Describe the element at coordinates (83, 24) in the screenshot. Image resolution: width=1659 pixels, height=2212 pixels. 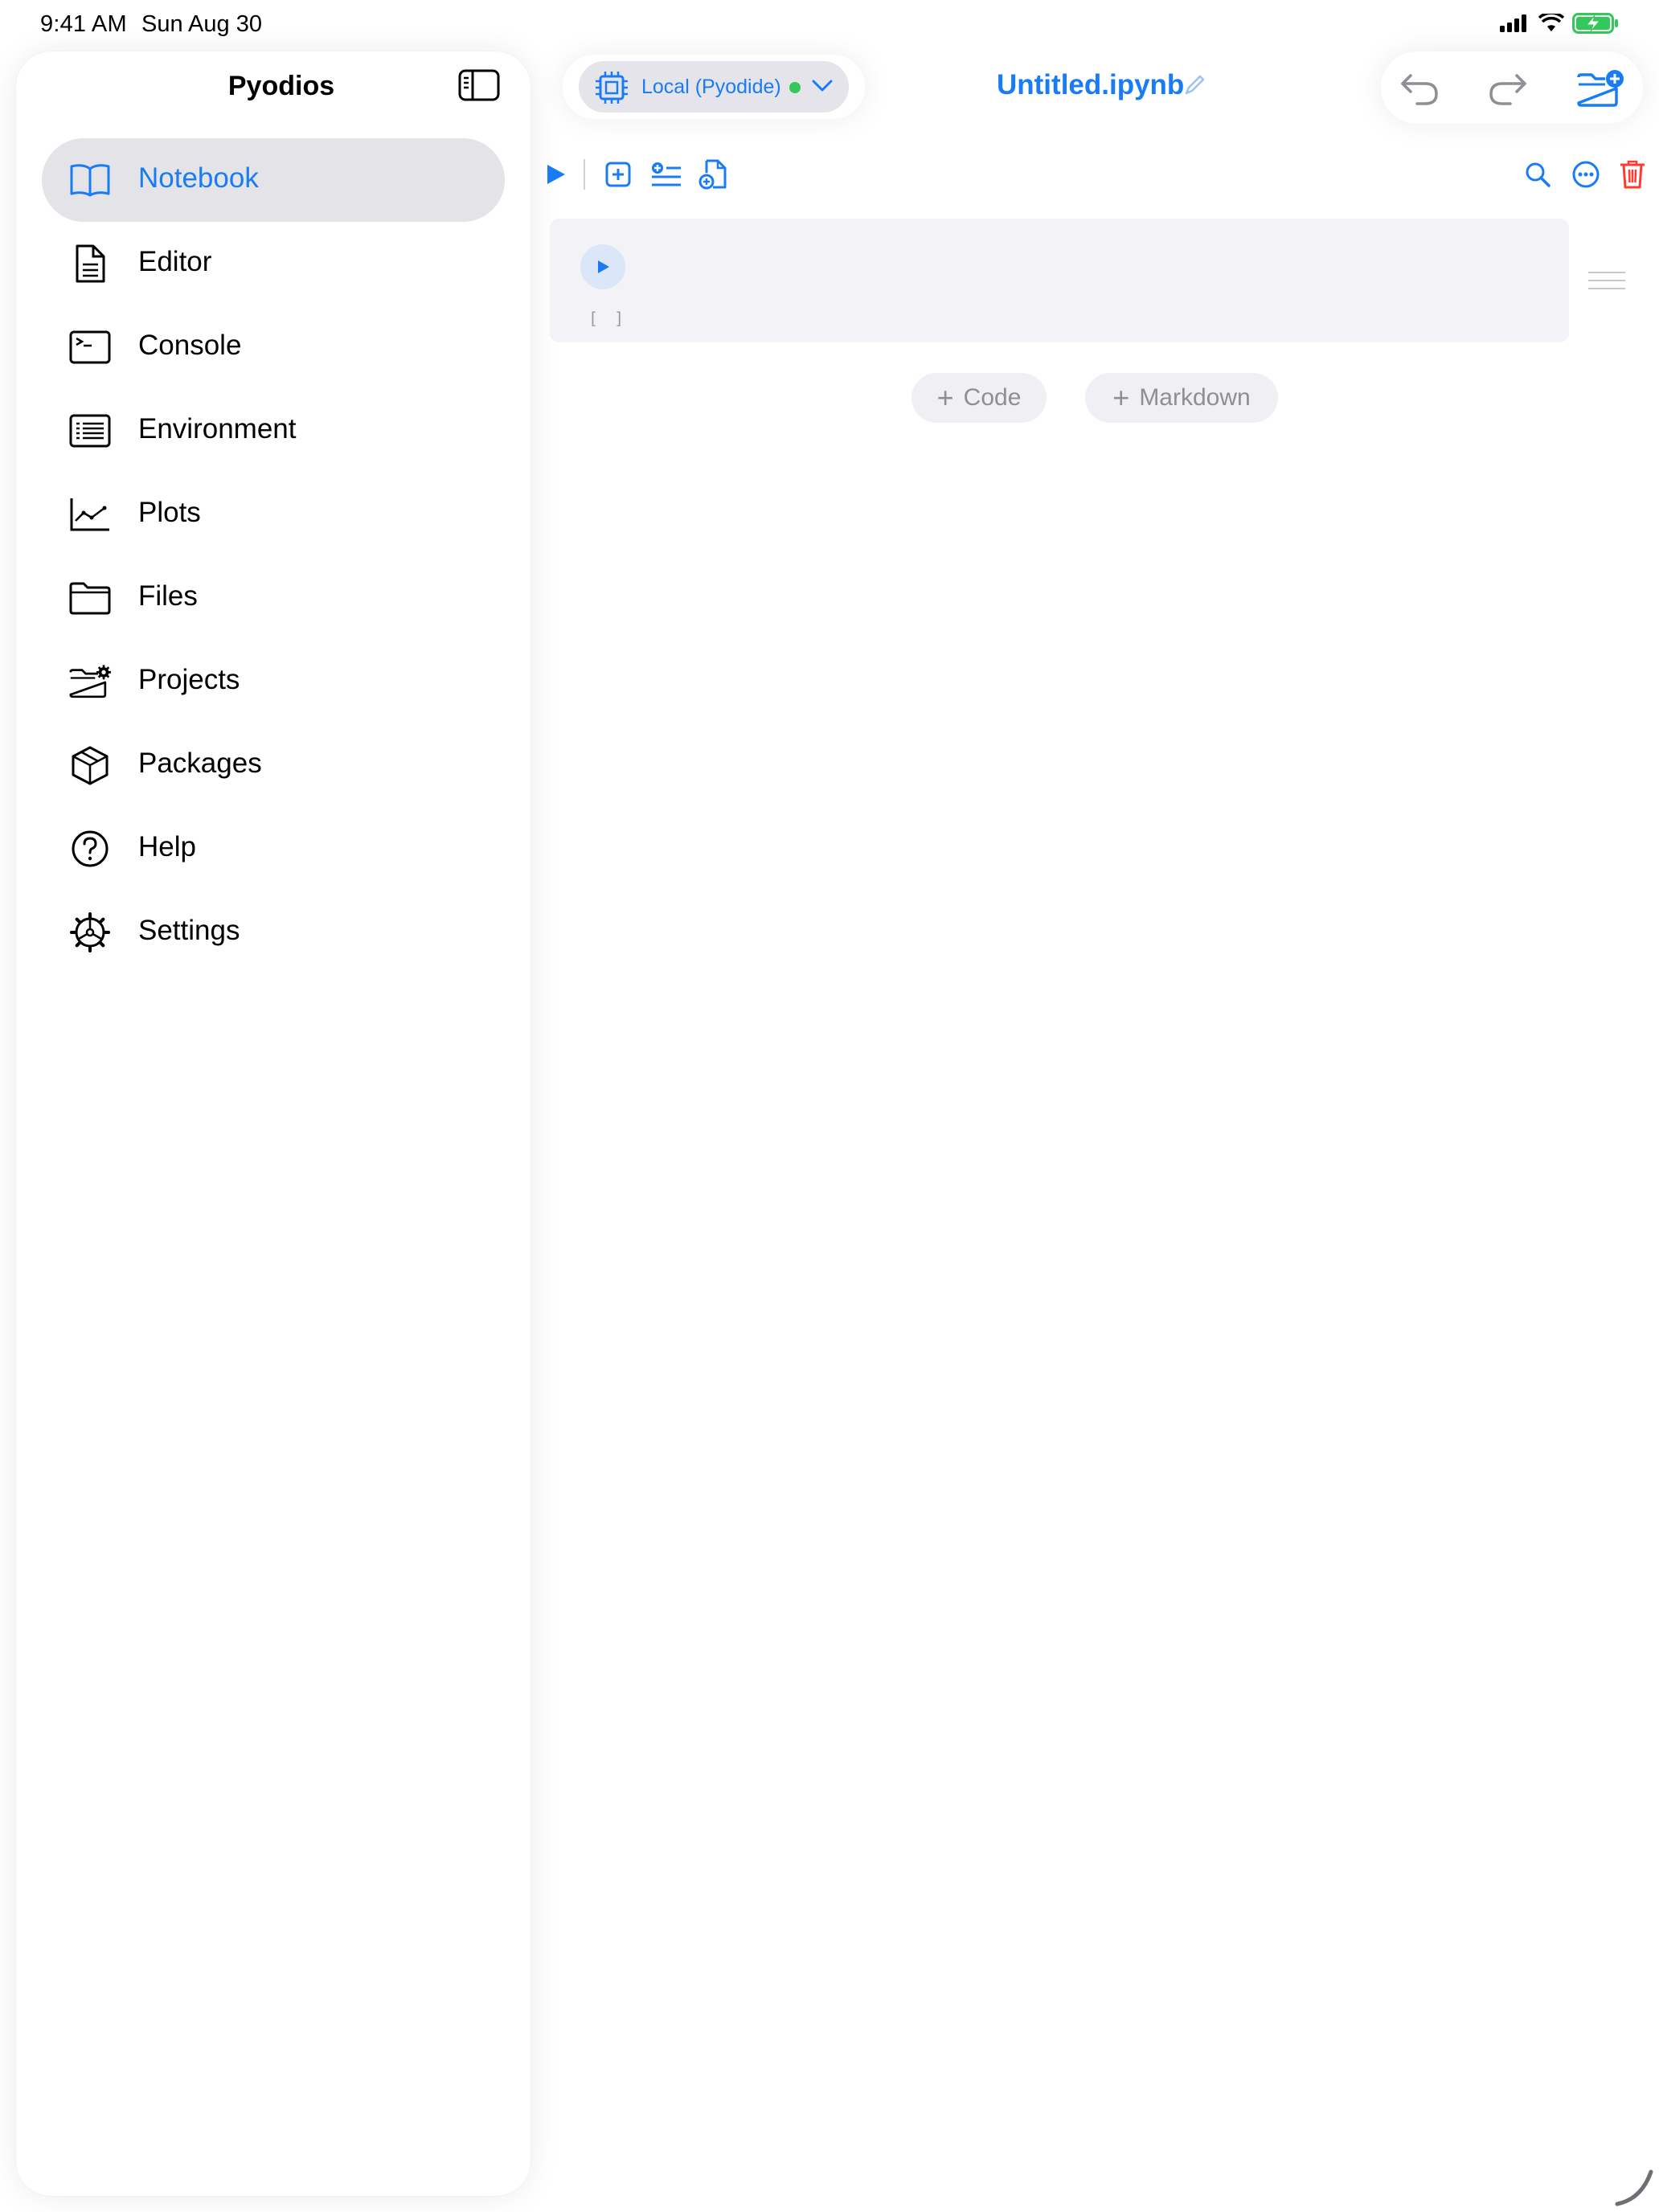
I see `status-time: 9:41 AM` at that location.